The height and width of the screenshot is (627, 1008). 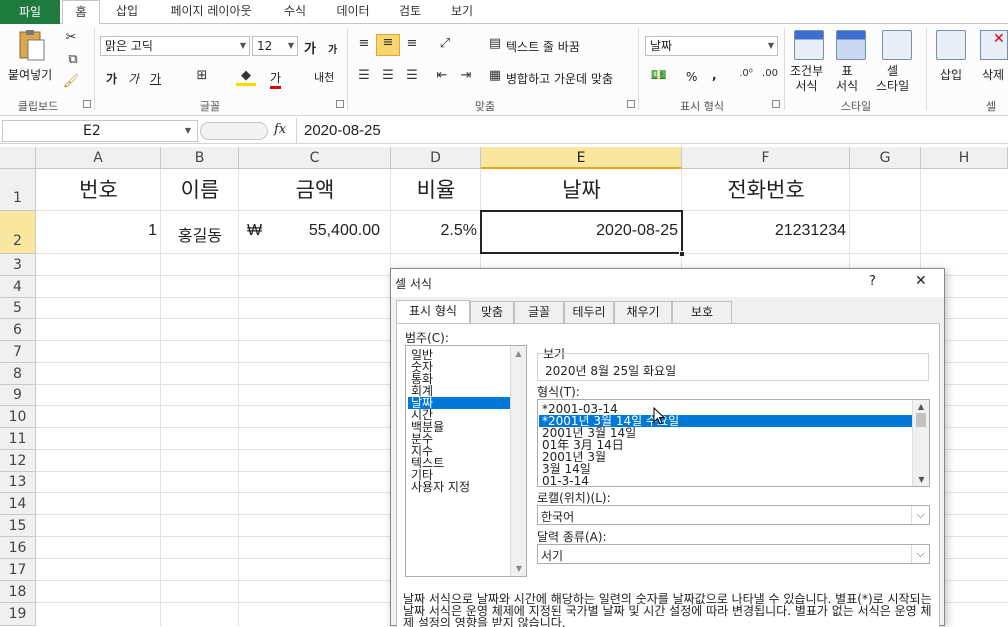 What do you see at coordinates (98, 158) in the screenshot?
I see `column-header-a: A` at bounding box center [98, 158].